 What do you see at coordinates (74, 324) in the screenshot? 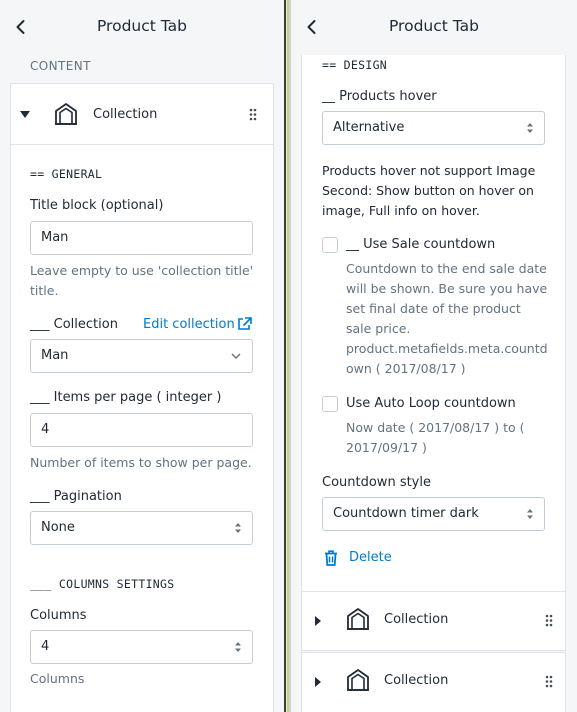
I see `collection-label: ___ Collection` at bounding box center [74, 324].